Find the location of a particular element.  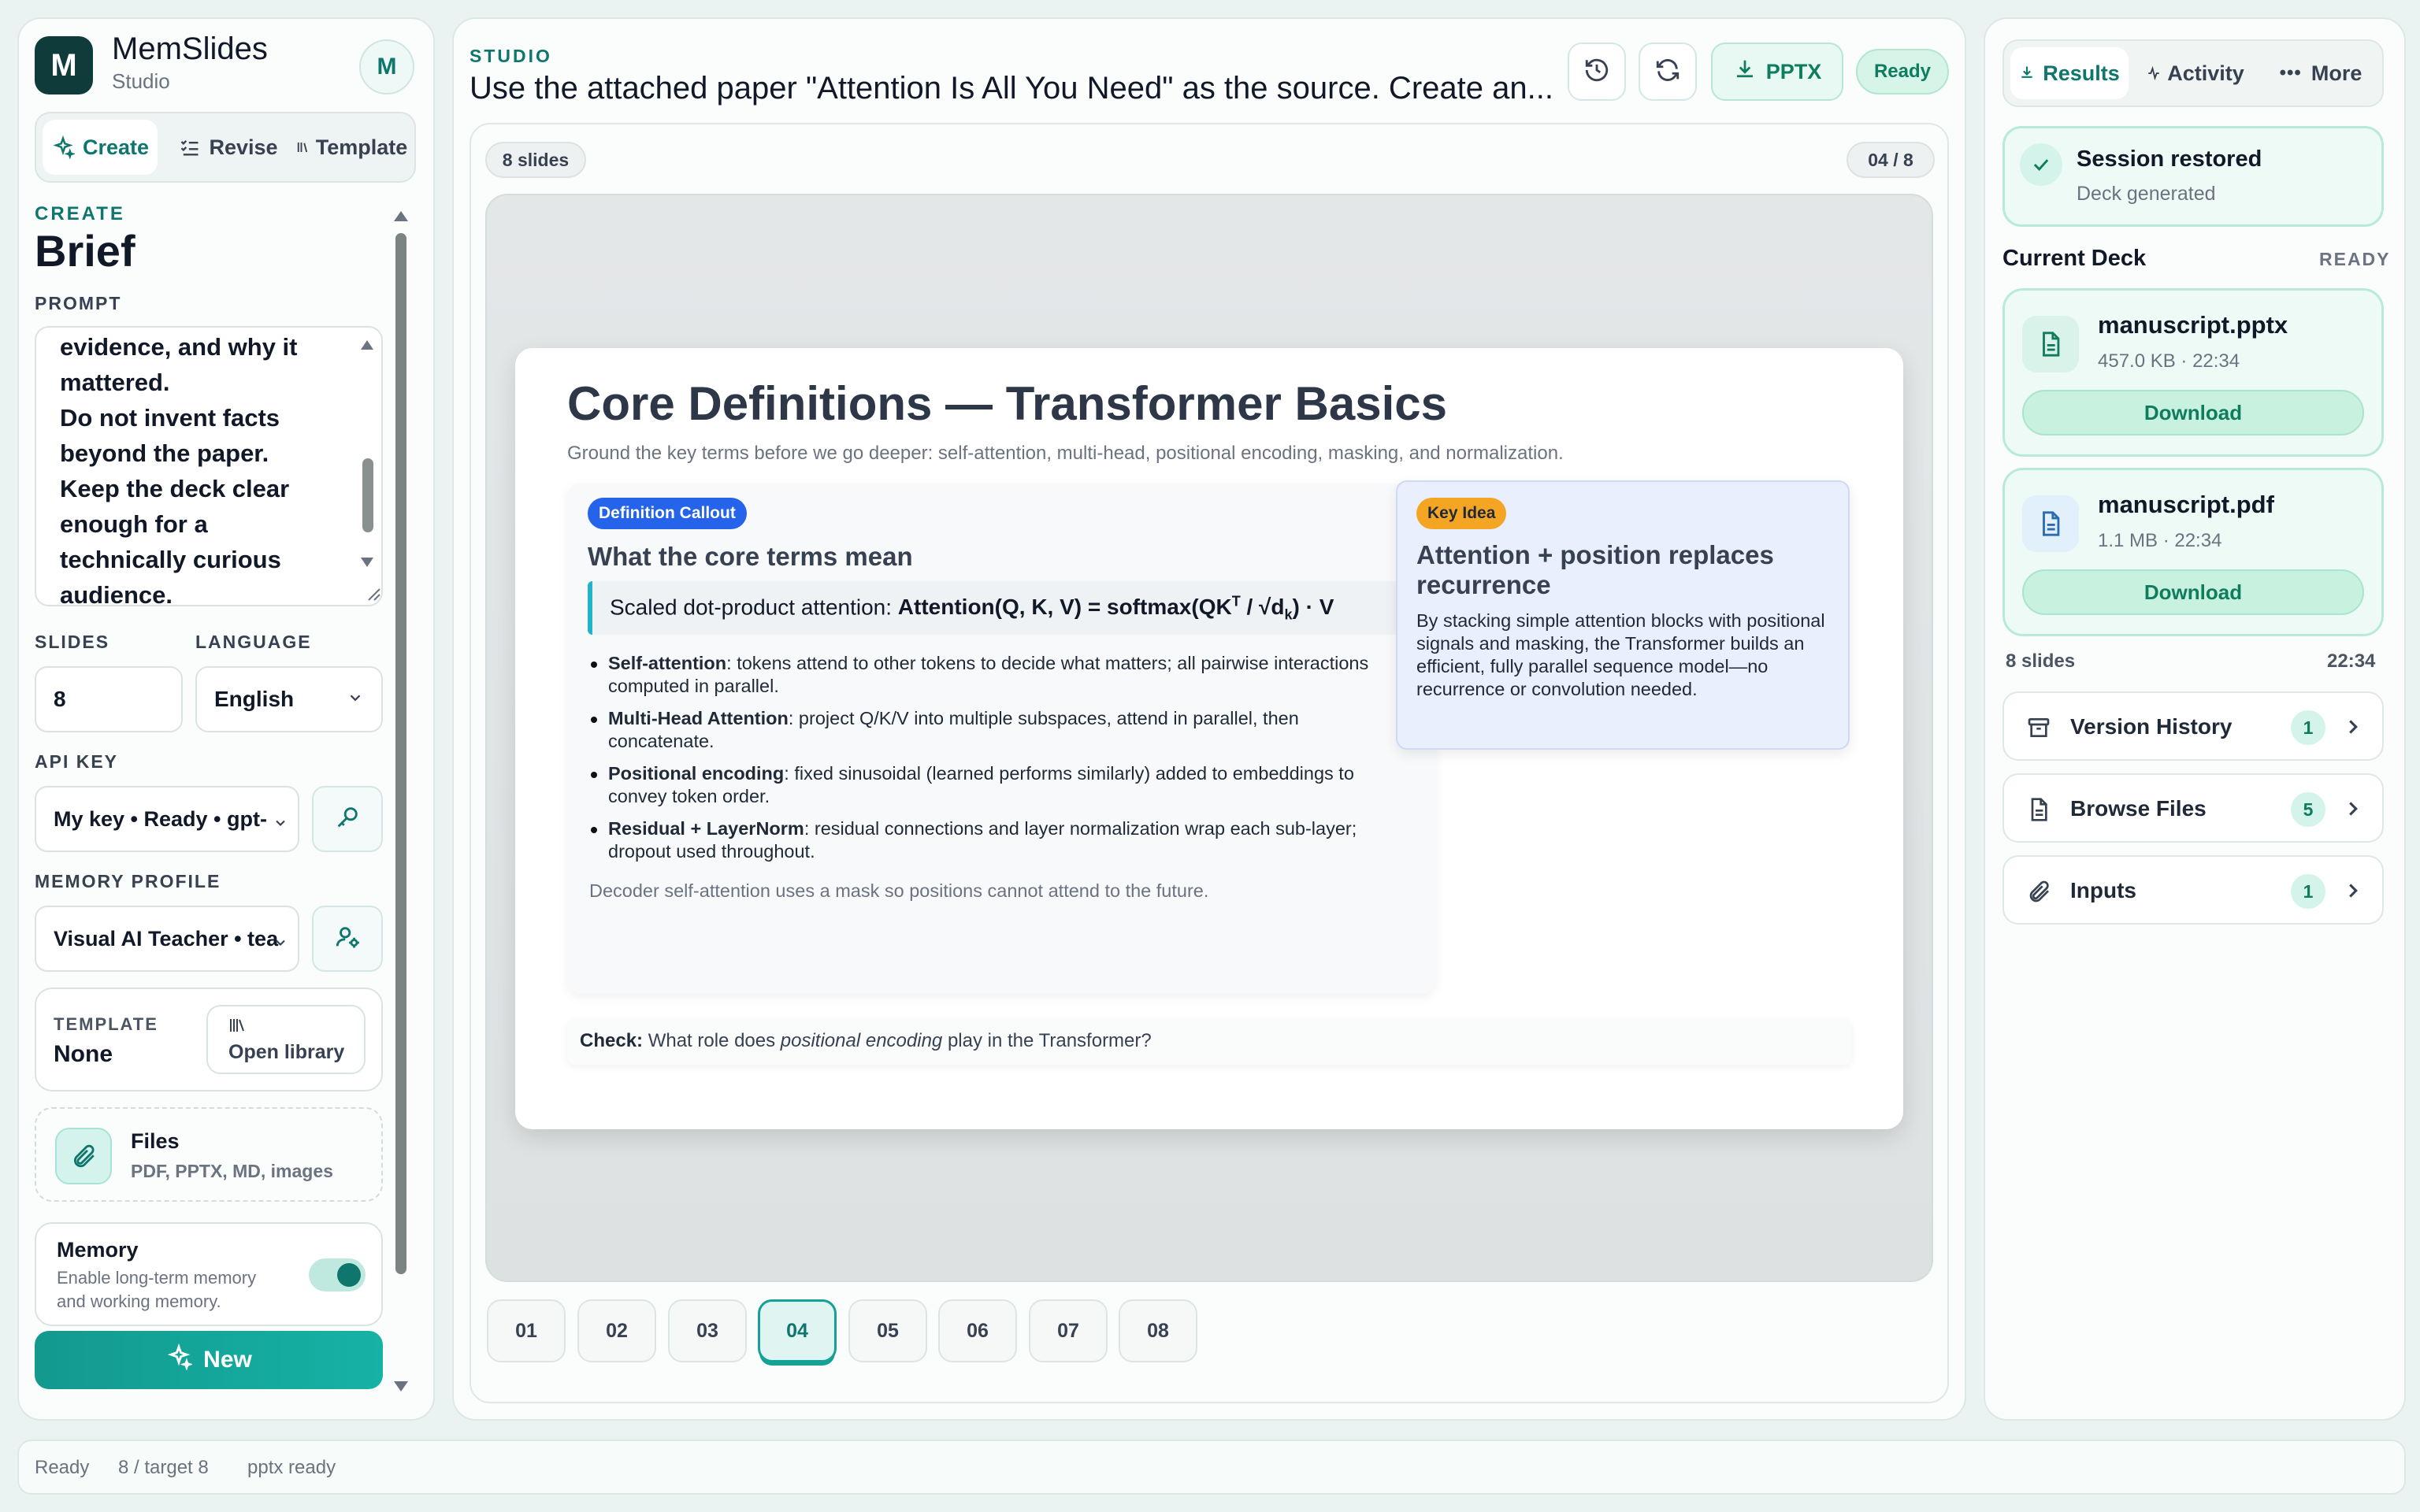

prompt-scroll-down is located at coordinates (367, 562).